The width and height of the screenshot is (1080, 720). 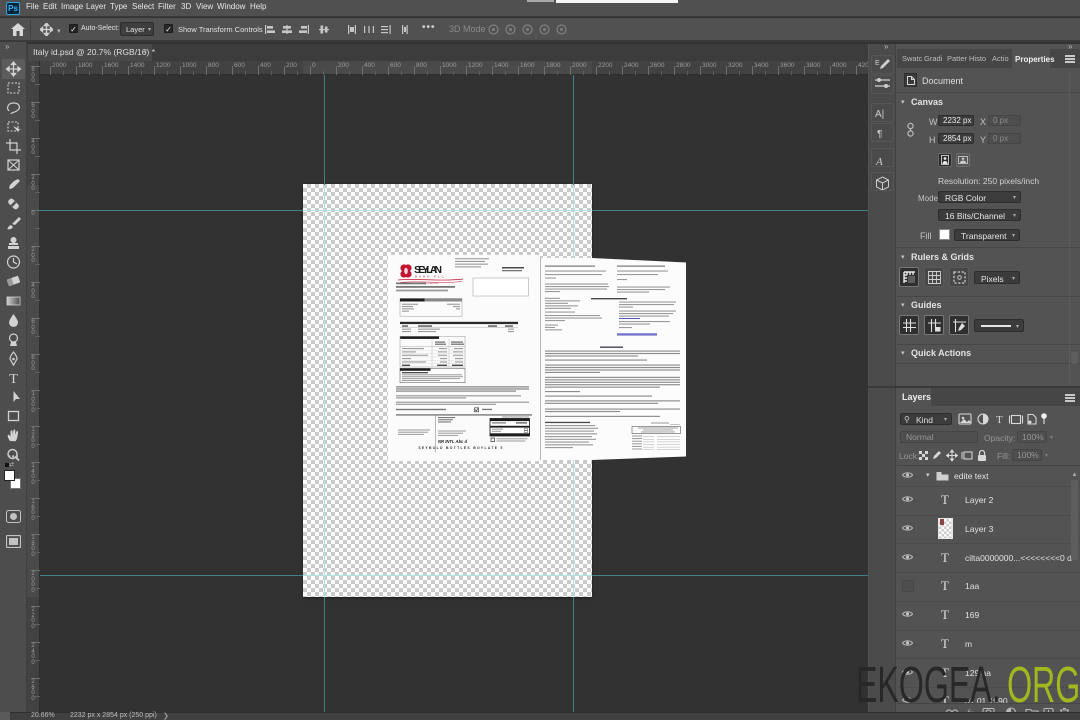 I want to click on svg-text: SEYBOLD BOTTLES BOYLATE 5, so click(x=460, y=448).